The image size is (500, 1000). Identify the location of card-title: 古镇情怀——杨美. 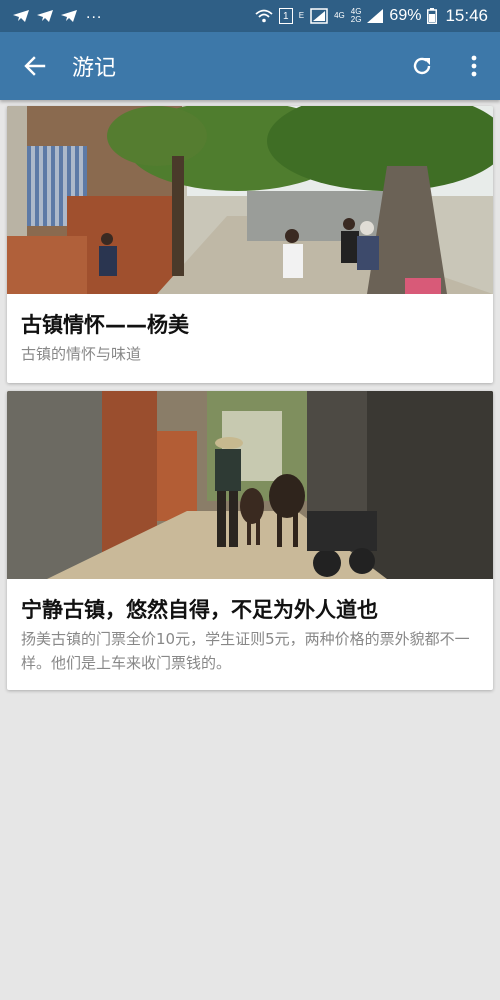
(105, 325).